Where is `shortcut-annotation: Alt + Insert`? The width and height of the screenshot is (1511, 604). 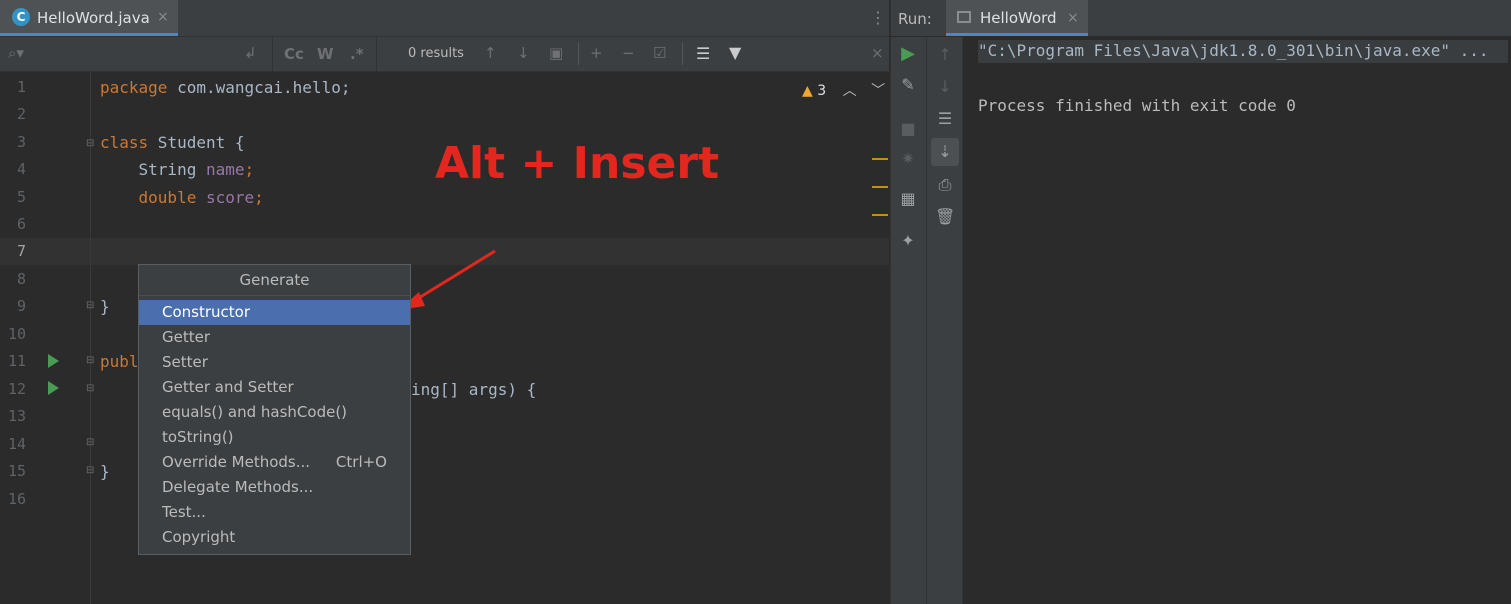
shortcut-annotation: Alt + Insert is located at coordinates (577, 163).